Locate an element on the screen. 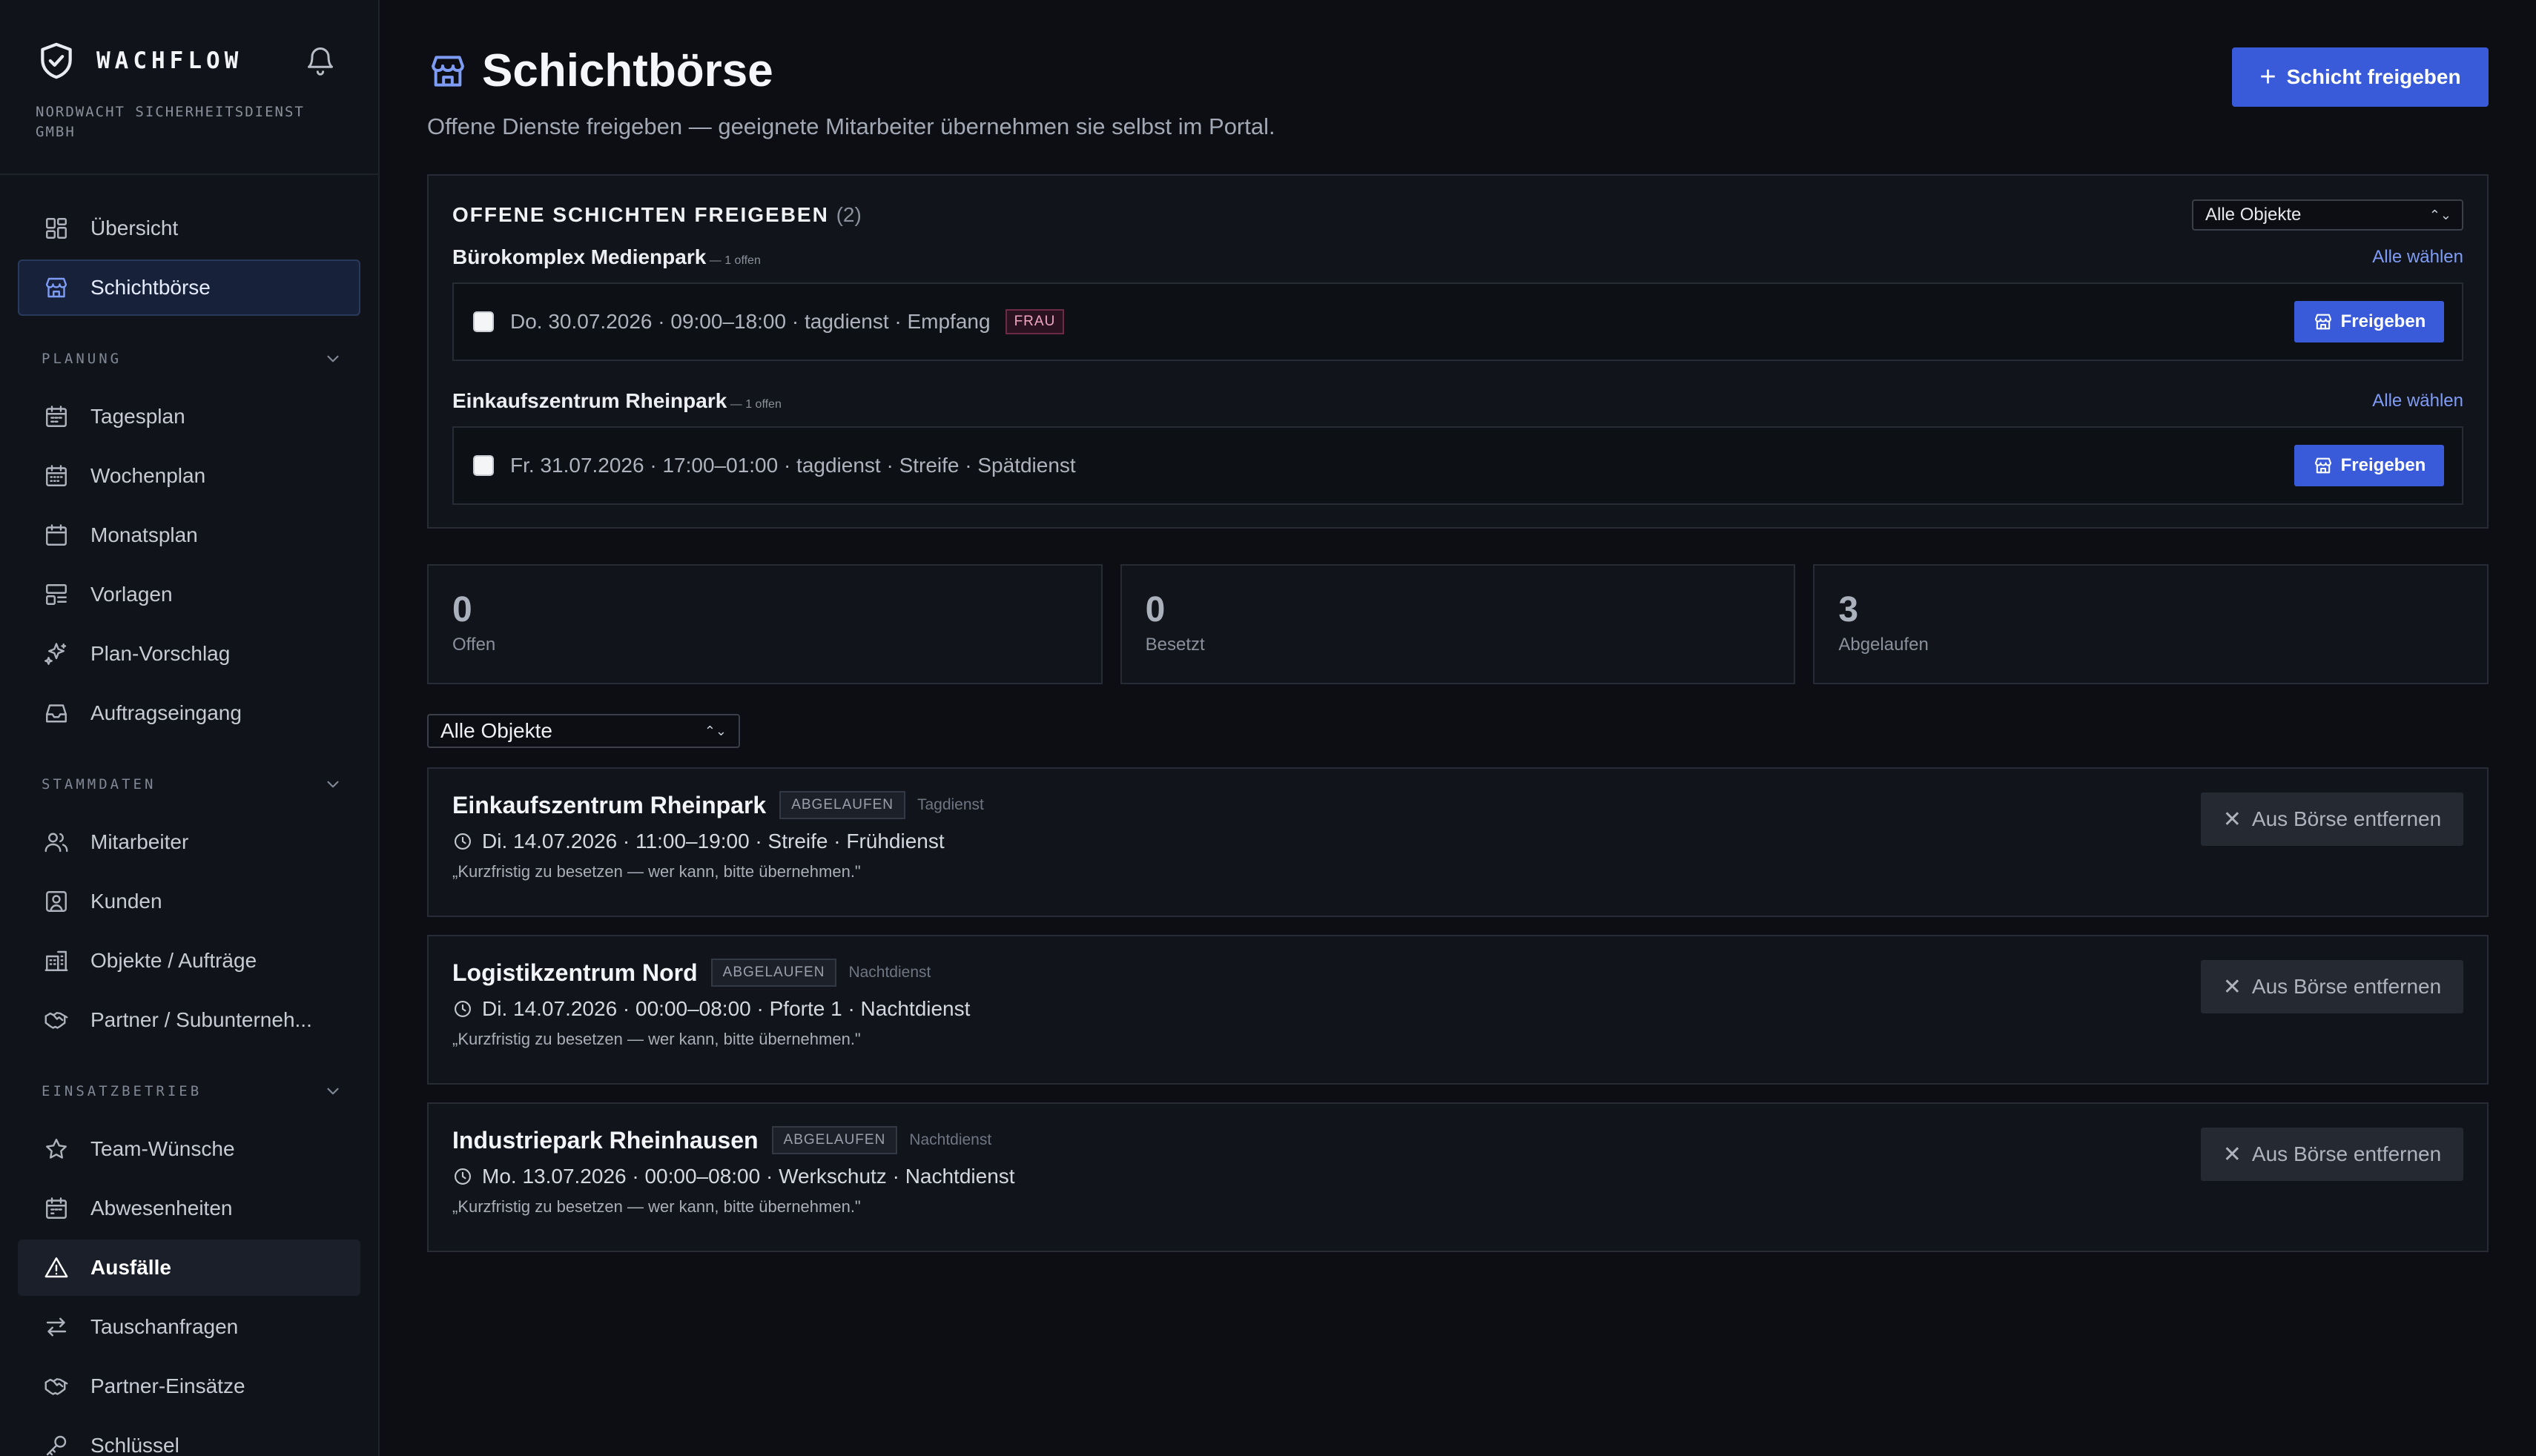 This screenshot has width=2536, height=1456. app-name: WACHFLOW is located at coordinates (169, 61).